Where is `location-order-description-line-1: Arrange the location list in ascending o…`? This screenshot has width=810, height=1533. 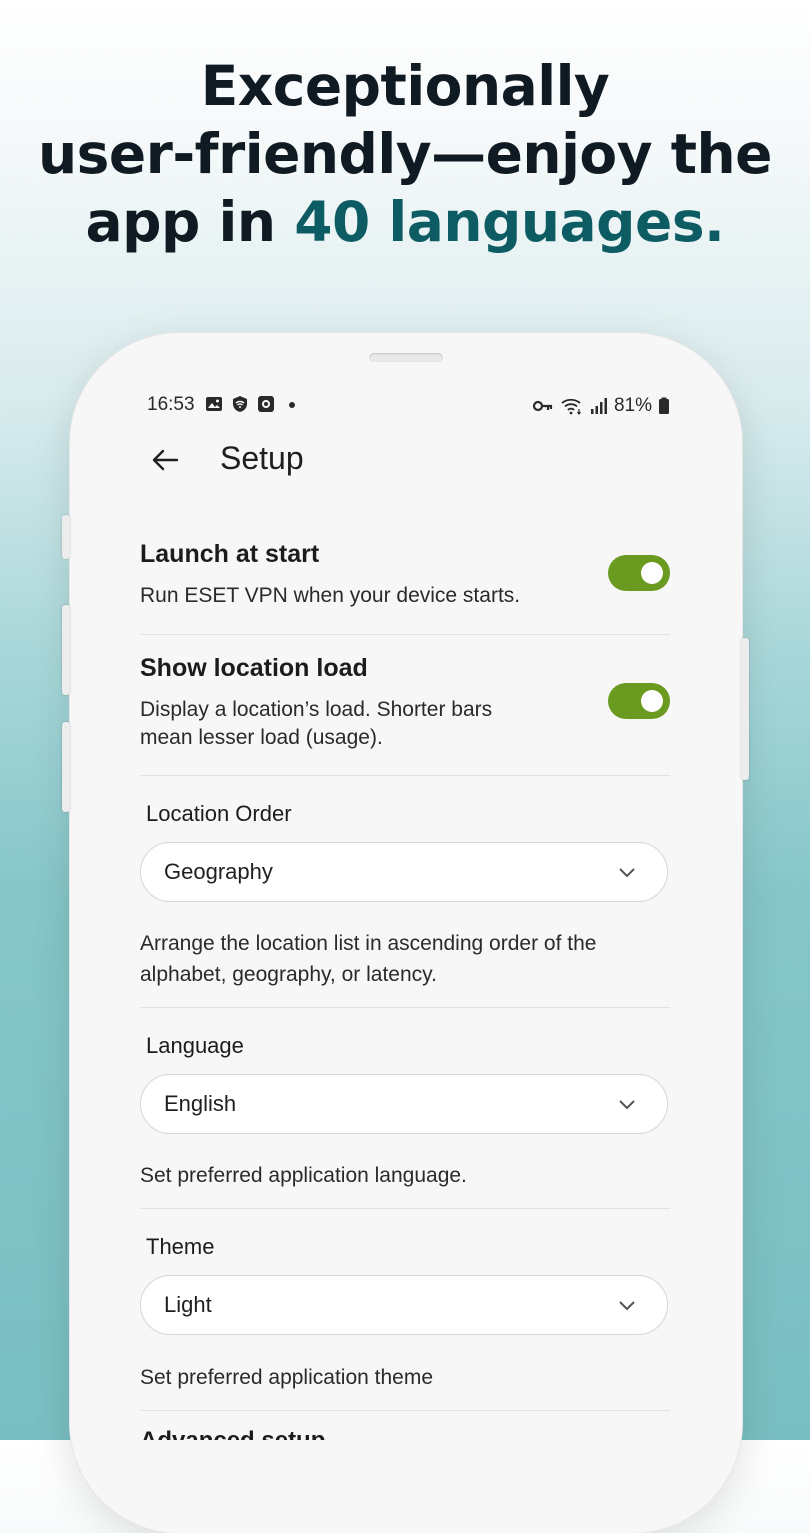
location-order-description-line-1: Arrange the location list in ascending o… is located at coordinates (368, 943).